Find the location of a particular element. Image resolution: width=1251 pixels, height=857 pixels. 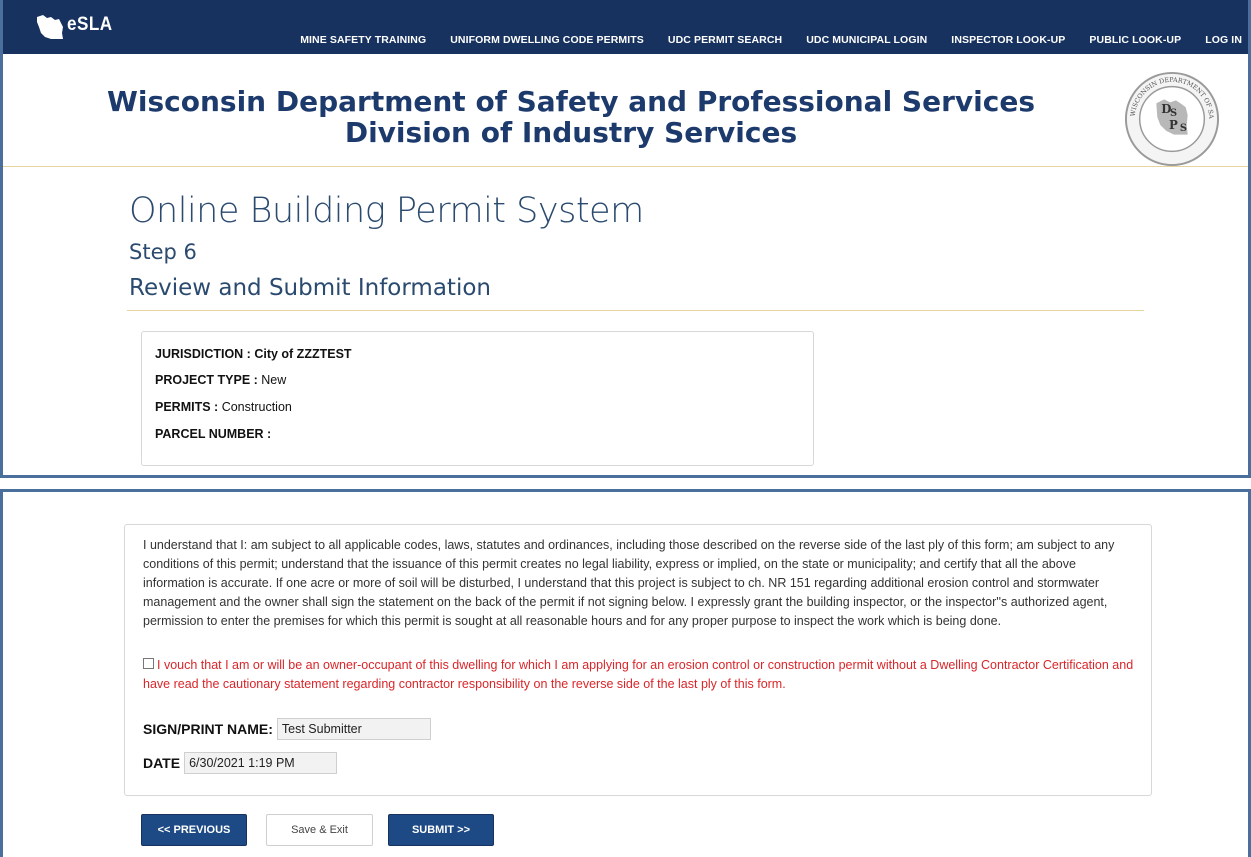

permits-row: PERMITS : Construction is located at coordinates (223, 407).